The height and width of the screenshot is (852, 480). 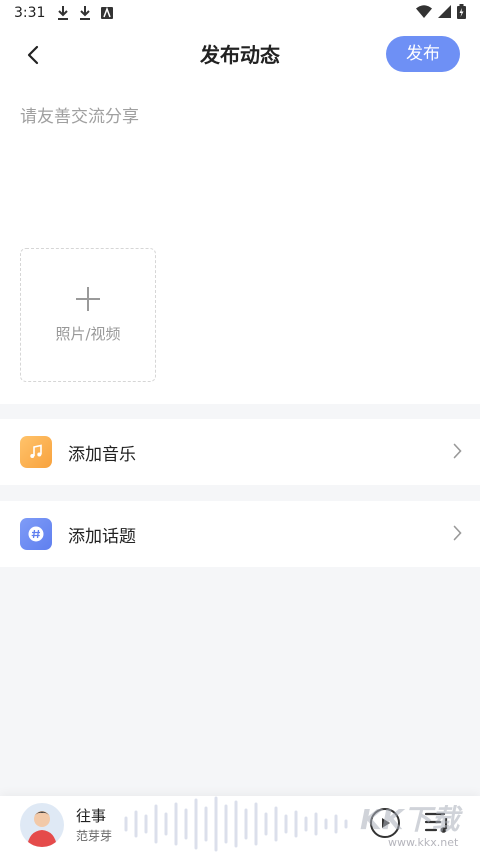 I want to click on wifi-icon, so click(x=424, y=11).